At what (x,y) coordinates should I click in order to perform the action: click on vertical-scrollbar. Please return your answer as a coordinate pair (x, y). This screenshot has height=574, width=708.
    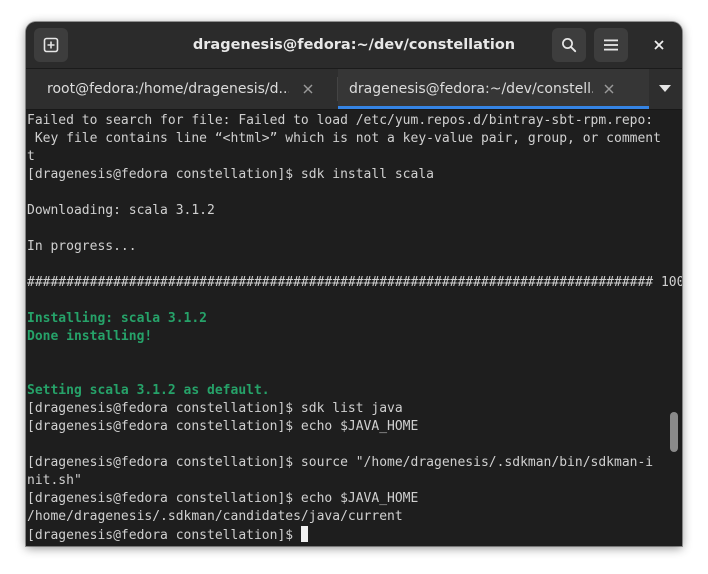
    Looking at the image, I should click on (674, 284).